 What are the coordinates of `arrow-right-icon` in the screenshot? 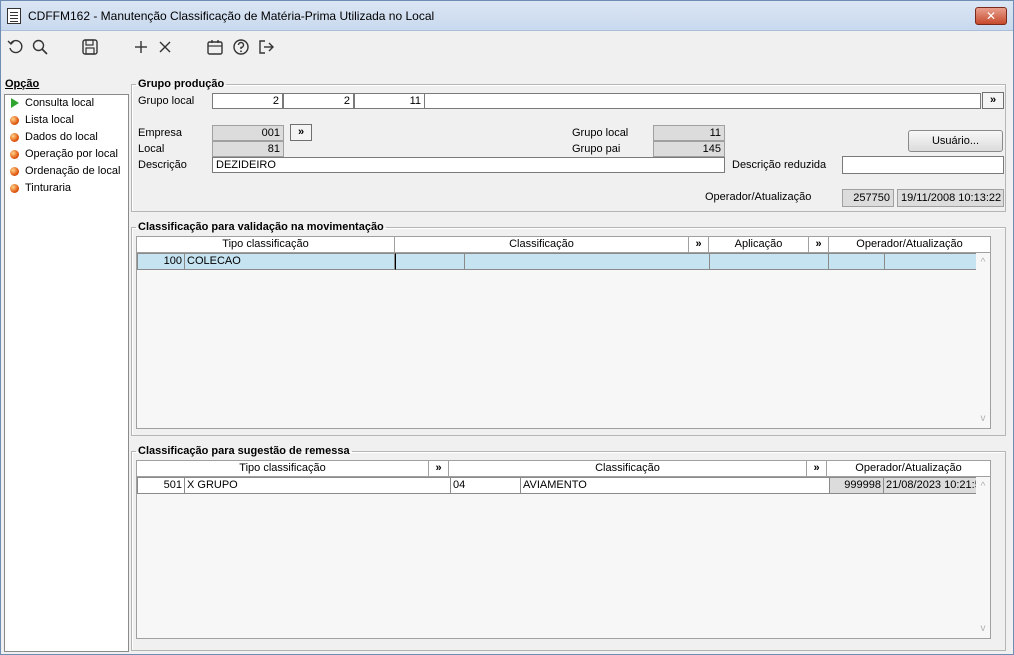 It's located at (15, 103).